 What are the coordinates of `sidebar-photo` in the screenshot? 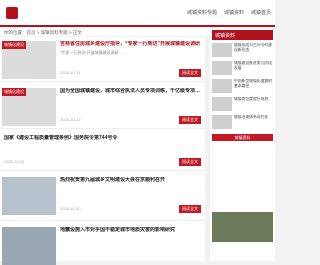 It's located at (242, 227).